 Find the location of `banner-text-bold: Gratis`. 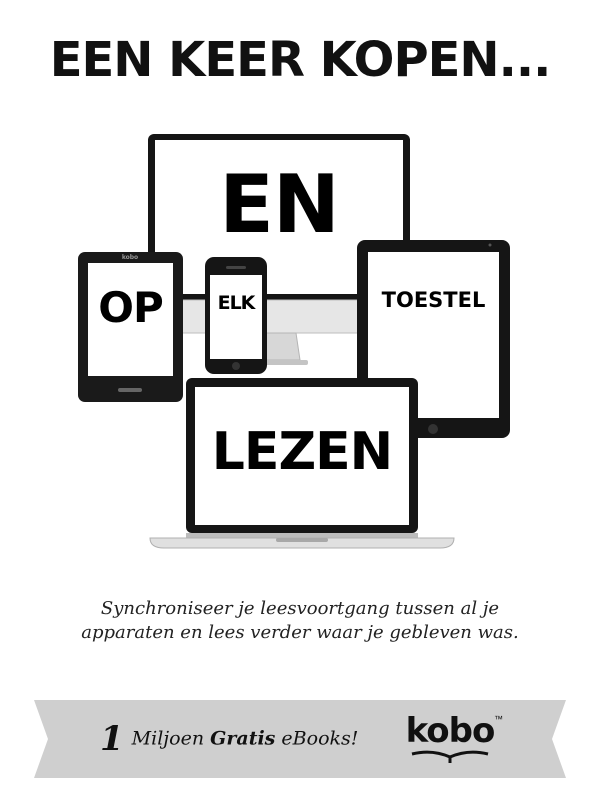

banner-text-bold: Gratis is located at coordinates (243, 738).